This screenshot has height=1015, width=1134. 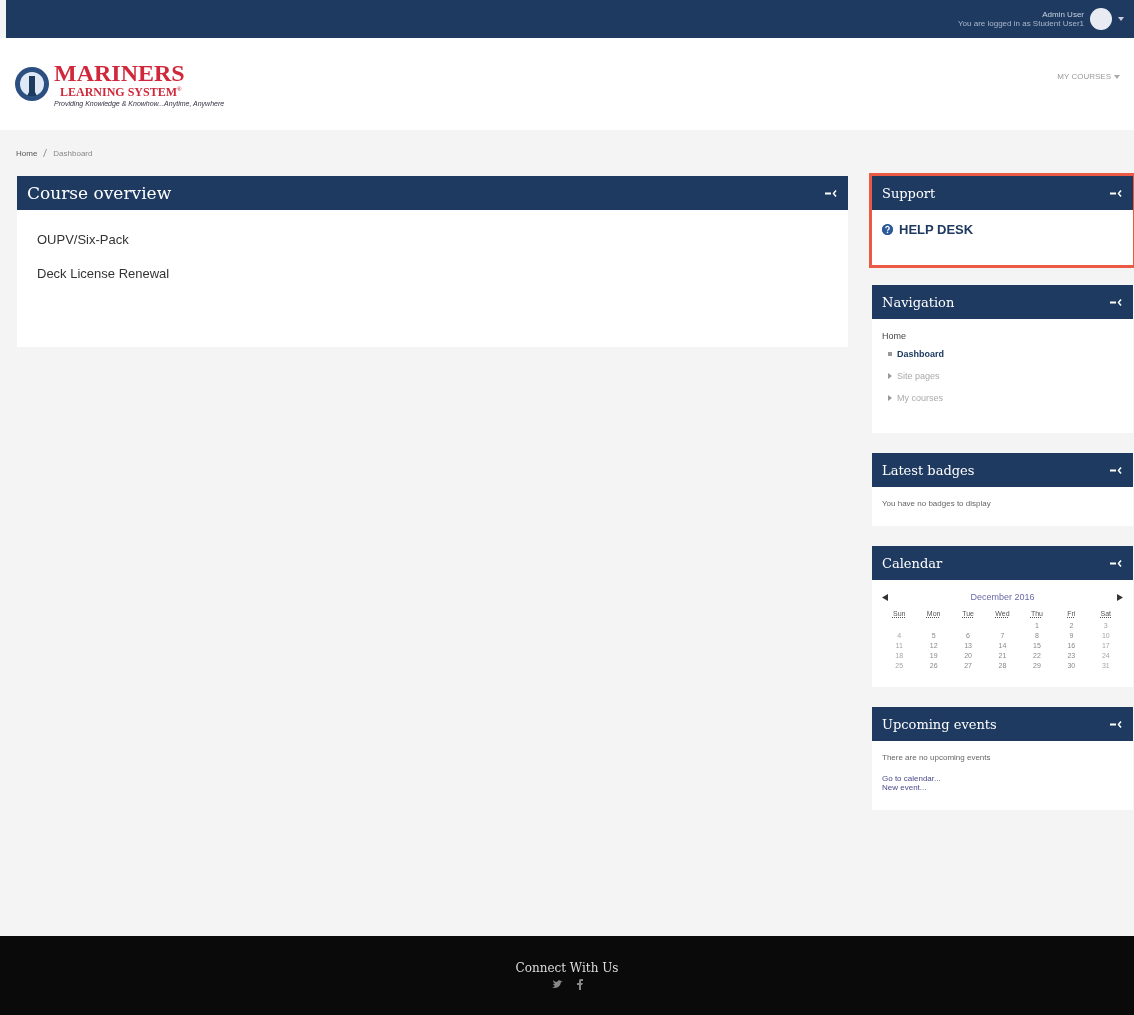 I want to click on avatar-icon, so click(x=1101, y=19).